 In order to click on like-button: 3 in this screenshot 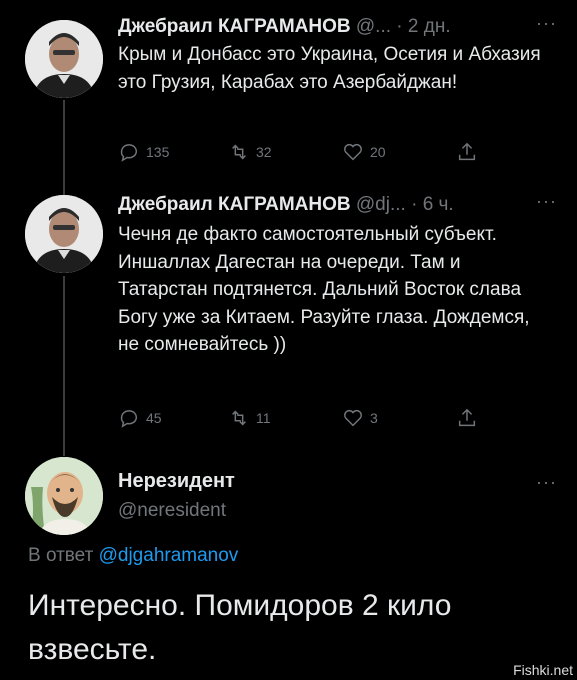, I will do `click(360, 418)`.